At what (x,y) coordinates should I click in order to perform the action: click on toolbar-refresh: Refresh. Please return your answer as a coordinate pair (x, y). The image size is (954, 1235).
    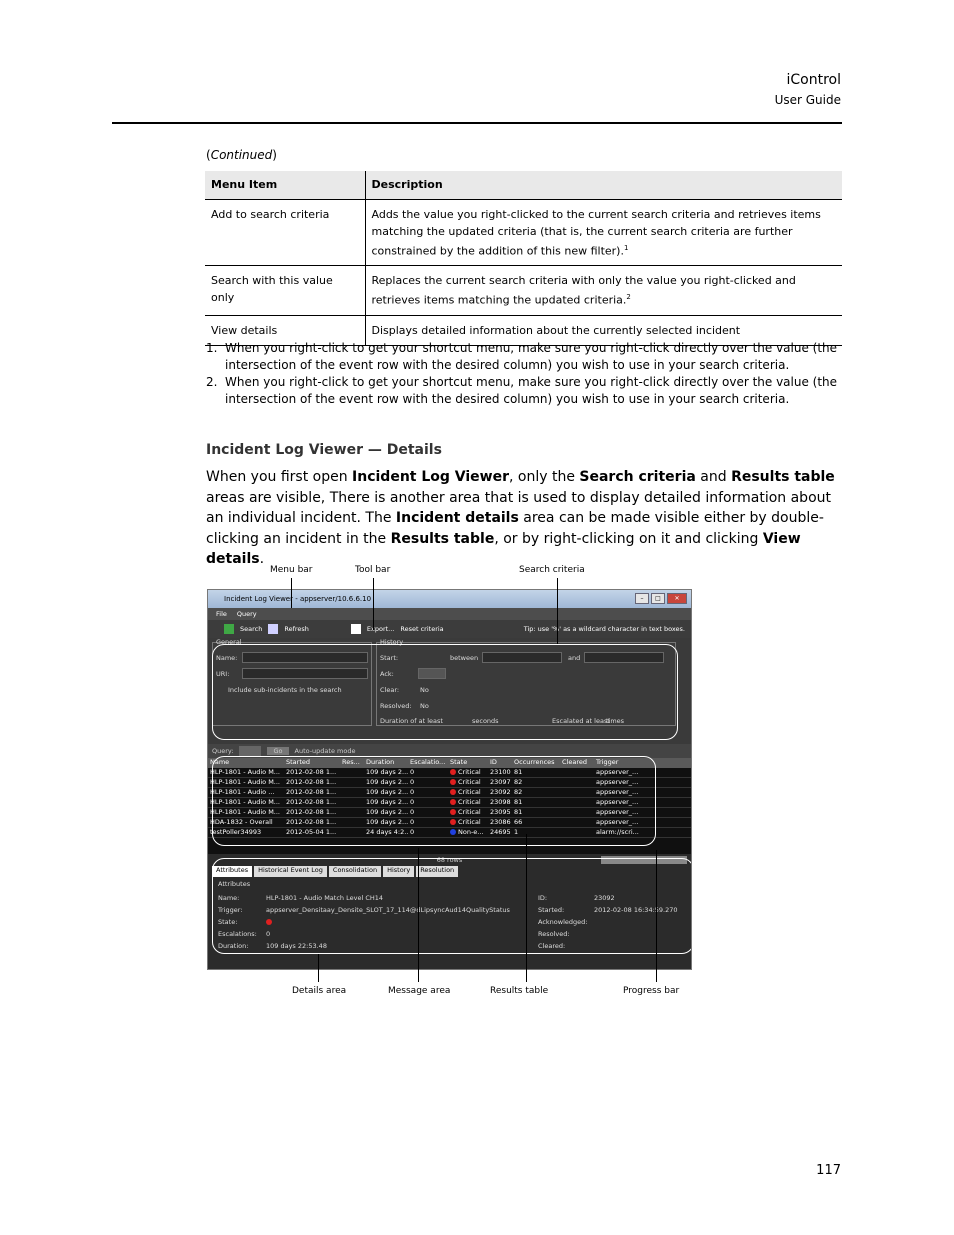
    Looking at the image, I should click on (296, 629).